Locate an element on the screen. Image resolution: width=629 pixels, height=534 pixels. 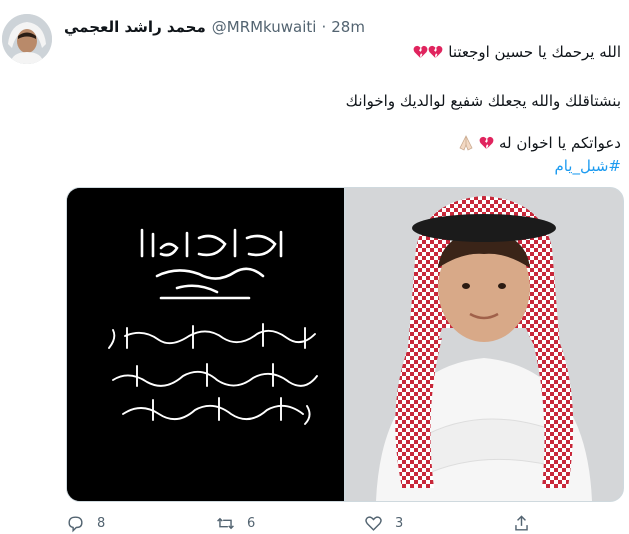
avatar-image is located at coordinates (27, 39).